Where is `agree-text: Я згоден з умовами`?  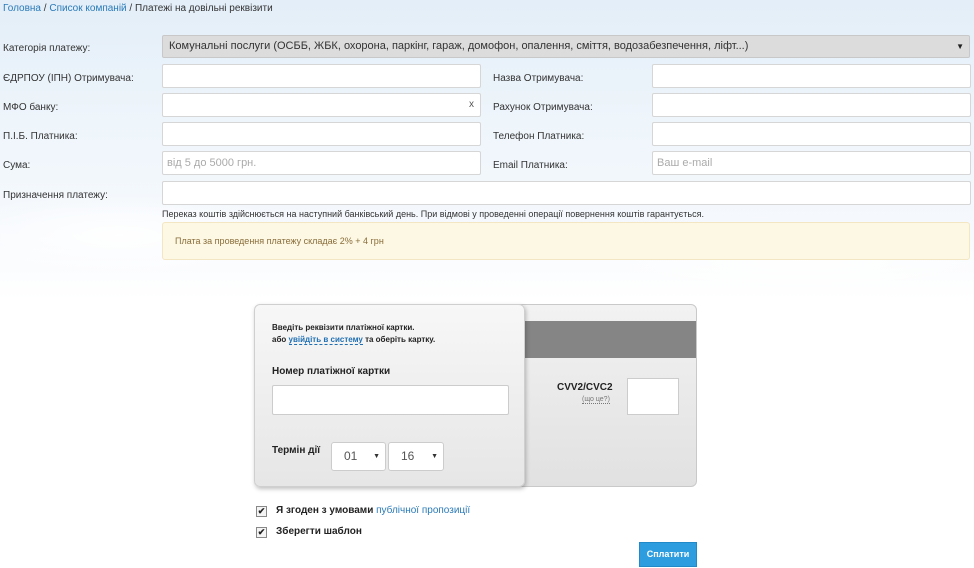 agree-text: Я згоден з умовами is located at coordinates (326, 510).